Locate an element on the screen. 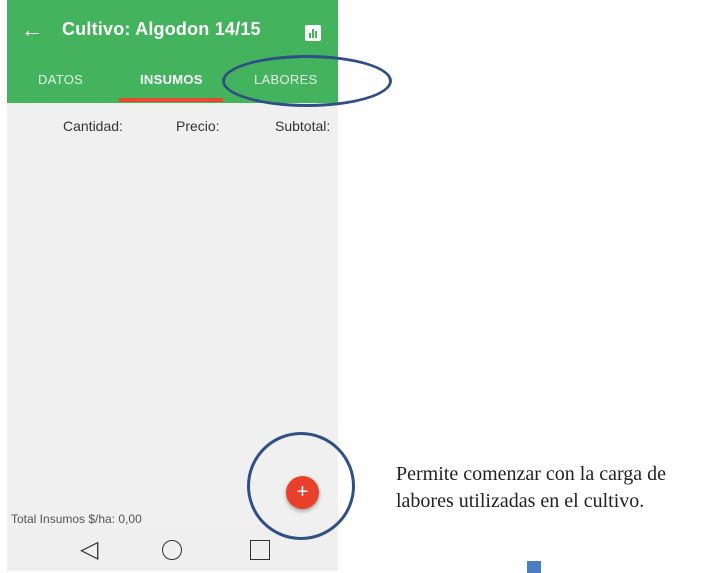 The height and width of the screenshot is (573, 710). nav-back-icon: ◁ is located at coordinates (89, 549).